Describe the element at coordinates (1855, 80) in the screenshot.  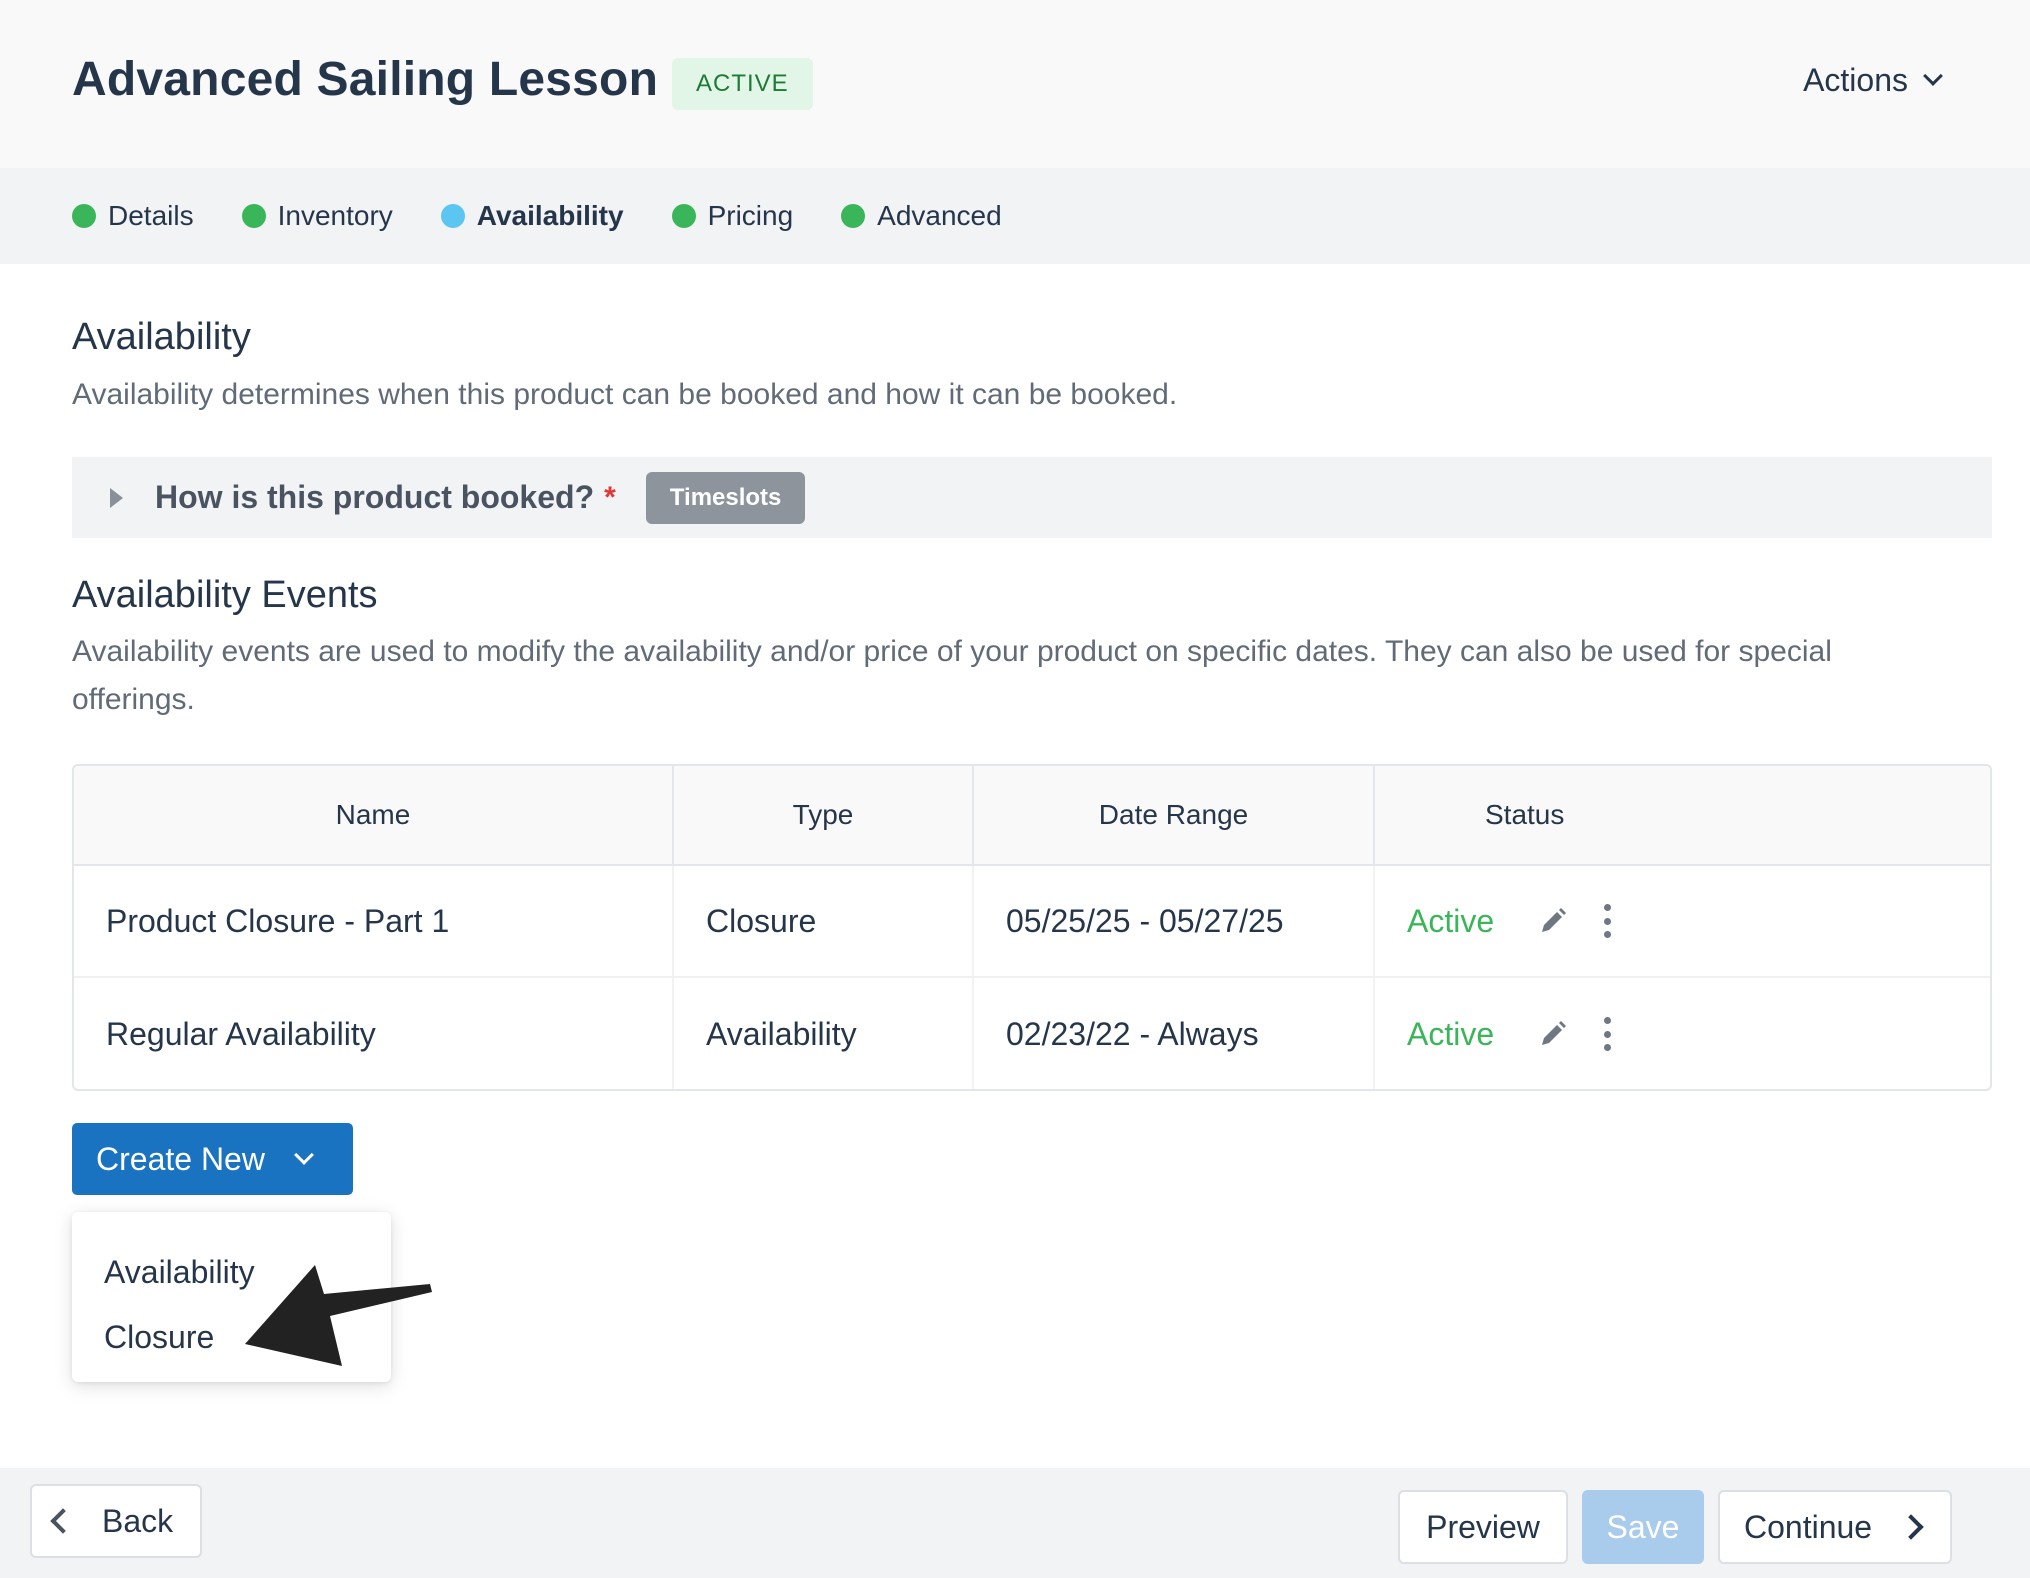
I see `actions-label: Actions` at that location.